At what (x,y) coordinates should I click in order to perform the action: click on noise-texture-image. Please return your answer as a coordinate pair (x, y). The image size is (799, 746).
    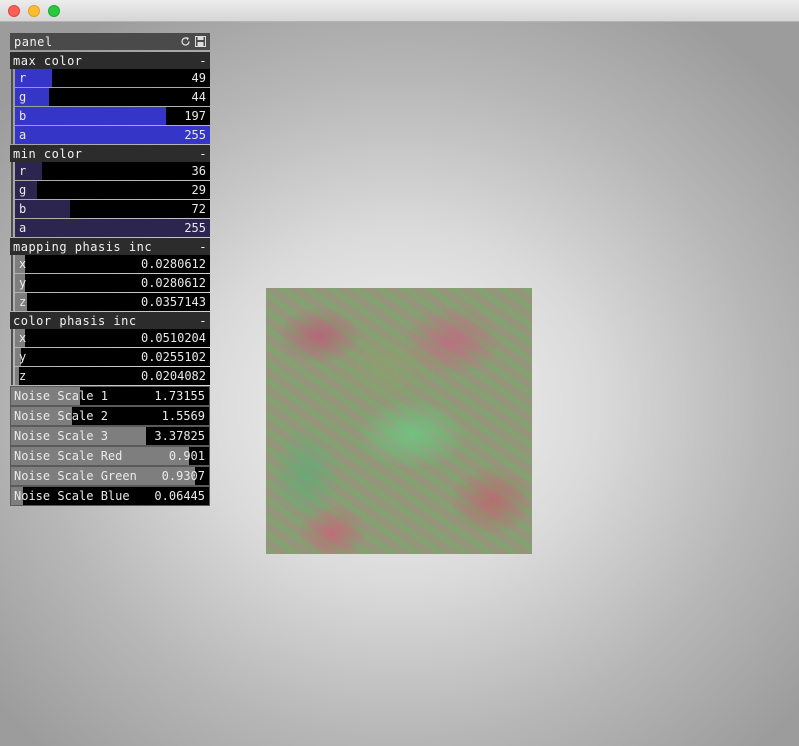
    Looking at the image, I should click on (399, 421).